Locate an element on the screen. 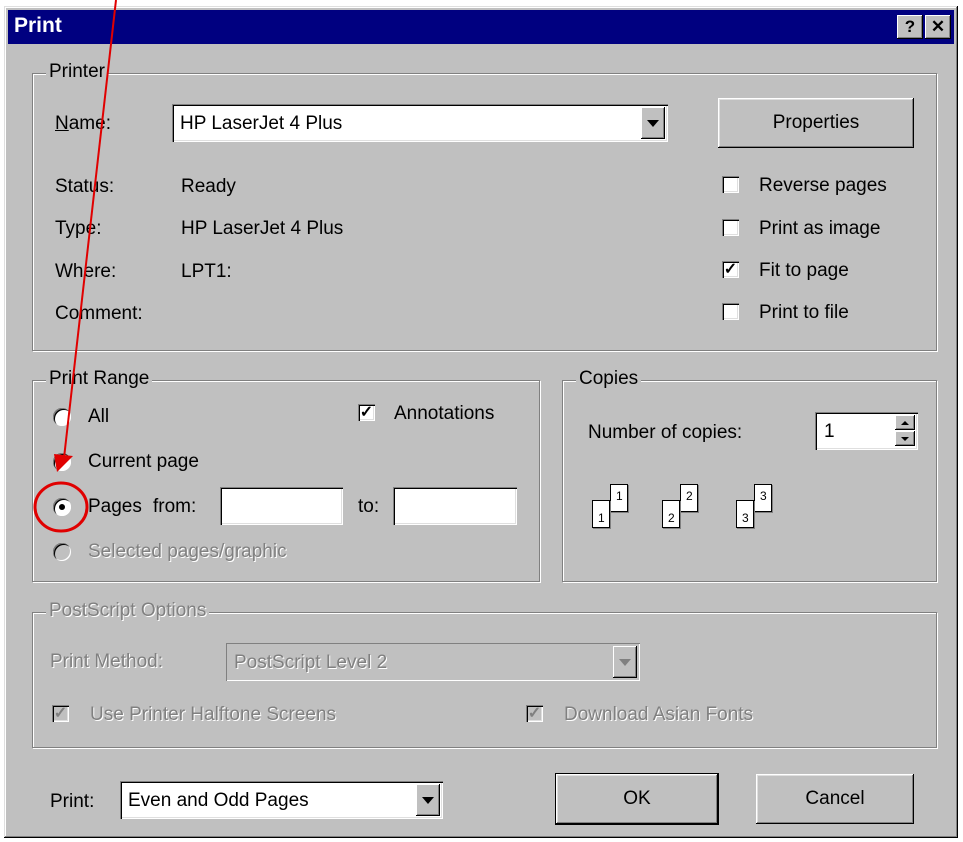  annotation-arrow-line is located at coordinates (90, 229).